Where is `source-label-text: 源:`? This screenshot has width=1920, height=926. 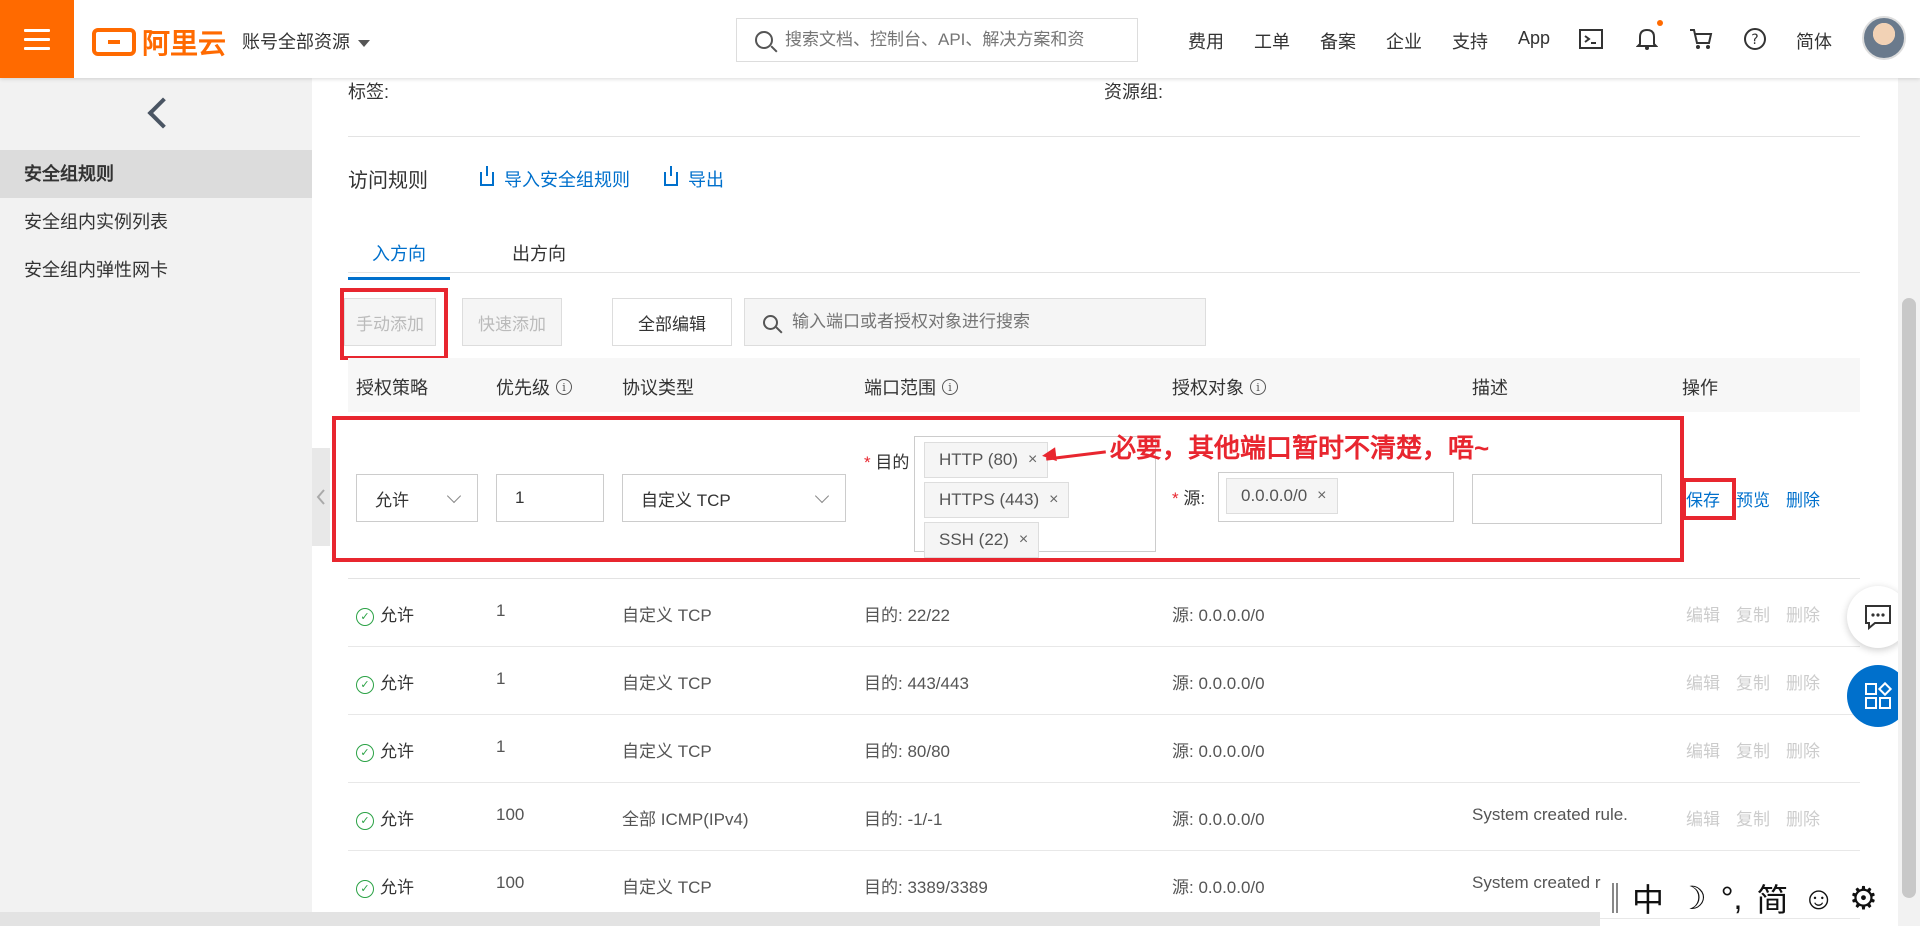
source-label-text: 源: is located at coordinates (1194, 498).